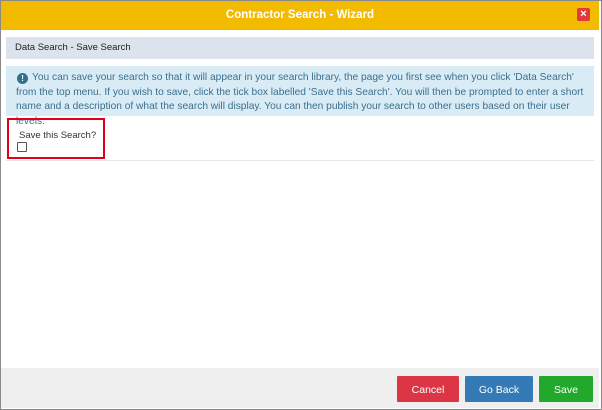 The image size is (602, 410). What do you see at coordinates (73, 47) in the screenshot?
I see `section-title: Data Search - Save Search` at bounding box center [73, 47].